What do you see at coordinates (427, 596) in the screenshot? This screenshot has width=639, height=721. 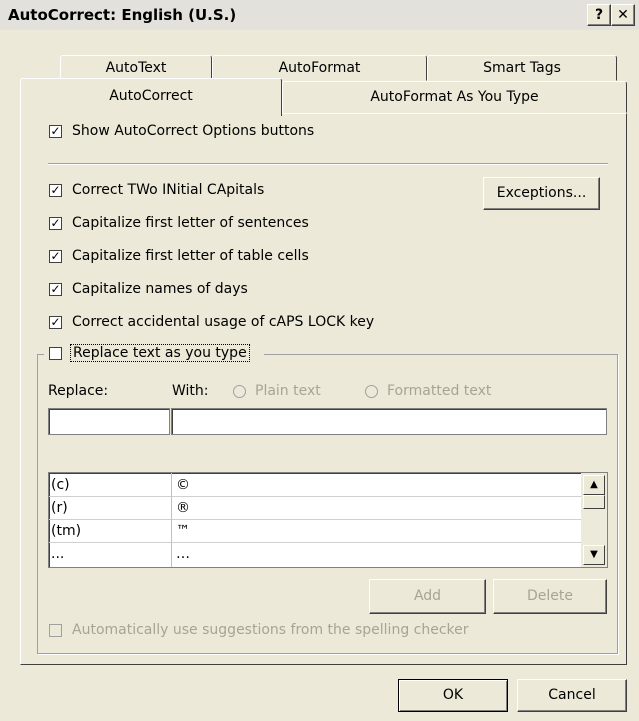 I see `add-button: Add` at bounding box center [427, 596].